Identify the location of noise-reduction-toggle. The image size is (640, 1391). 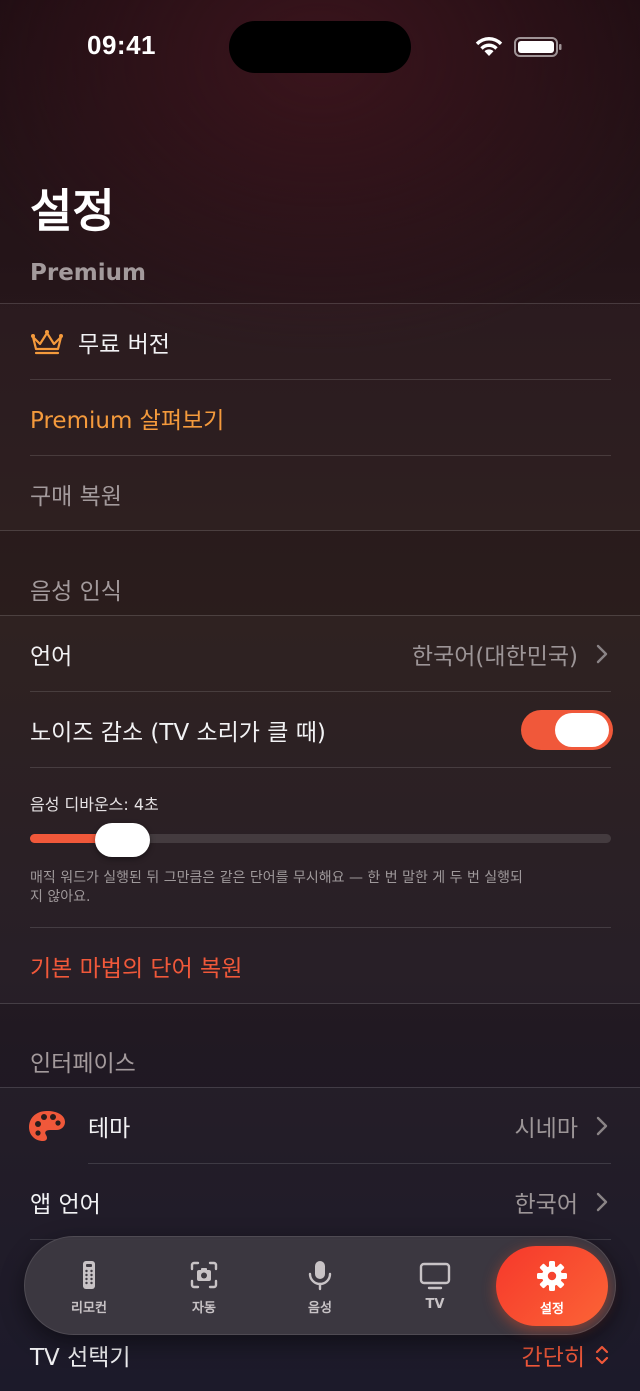
(567, 730).